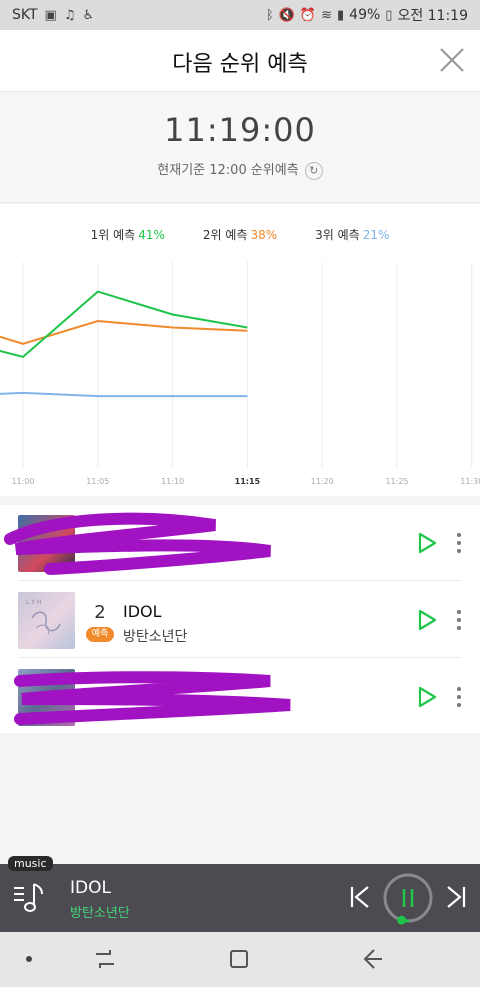  Describe the element at coordinates (29, 959) in the screenshot. I see `dot-icon` at that location.